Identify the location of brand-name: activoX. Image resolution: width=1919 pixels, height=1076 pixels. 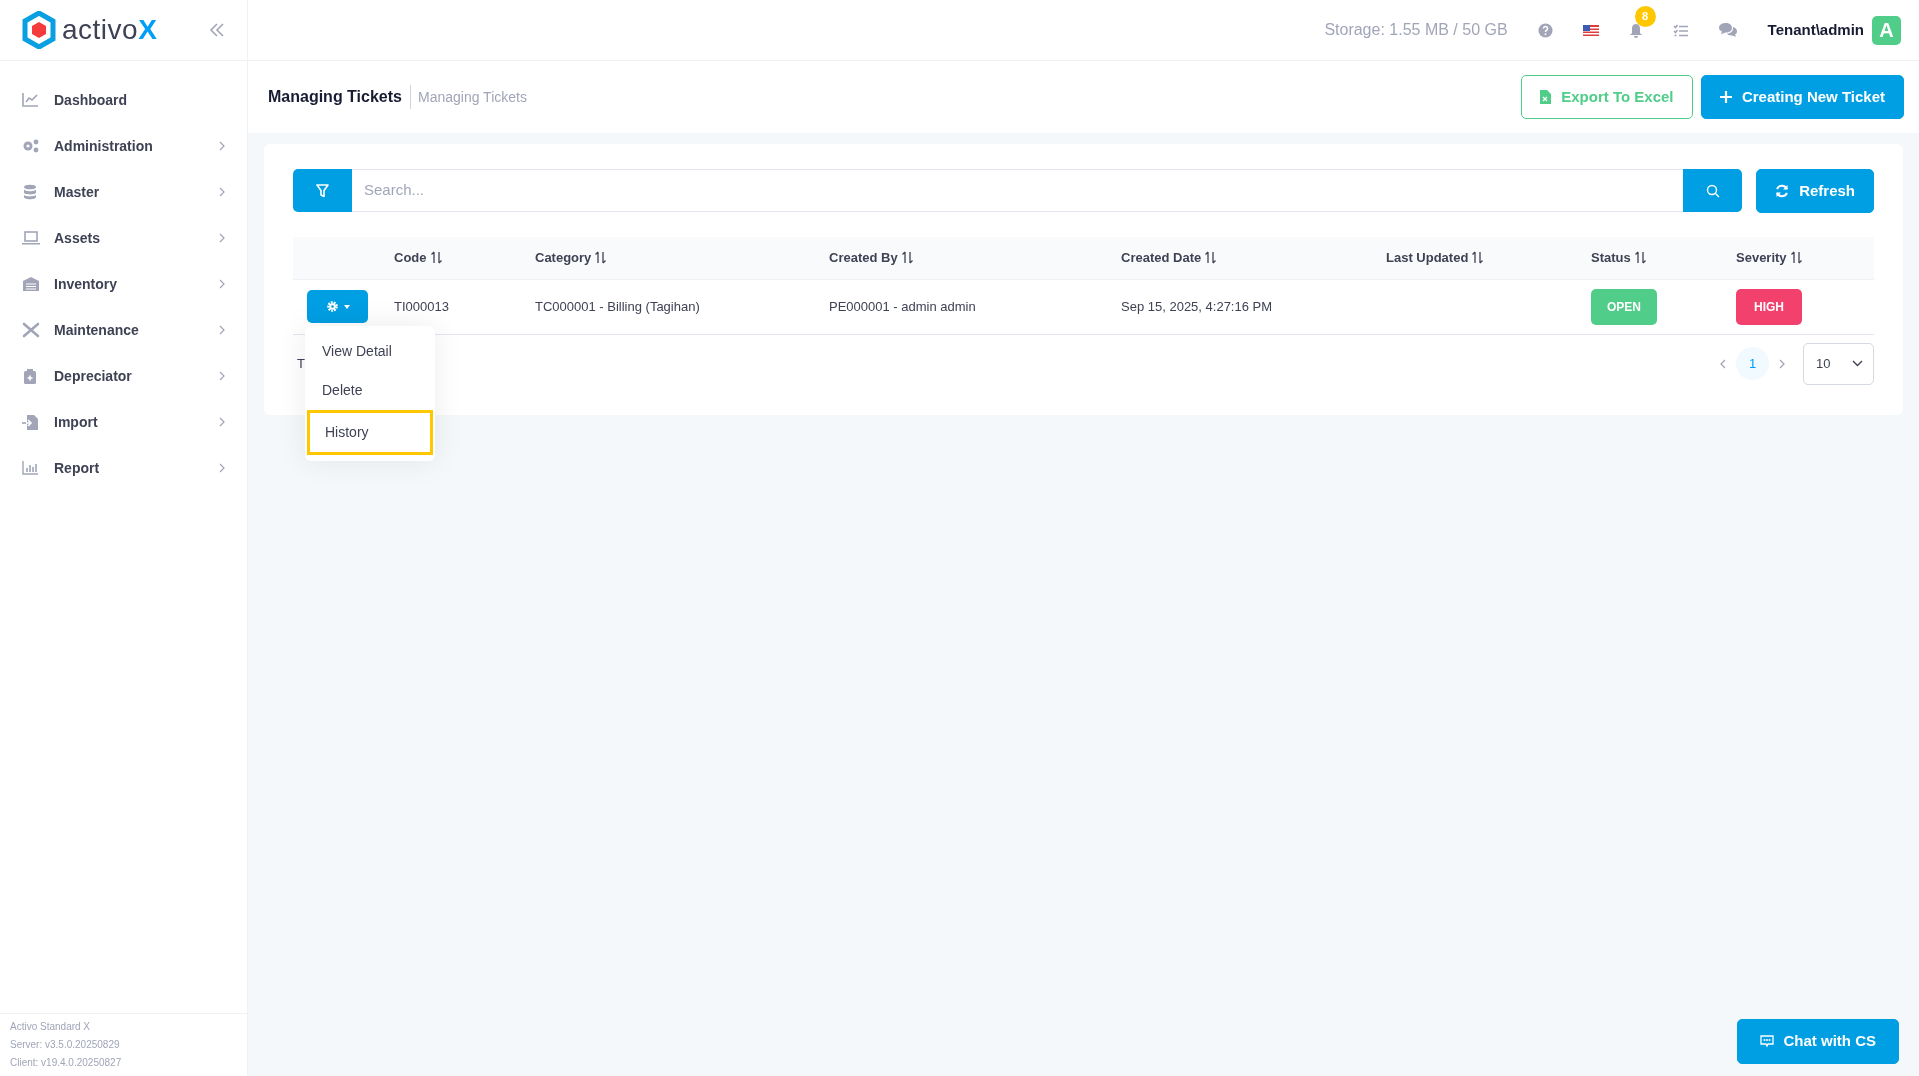
(110, 30).